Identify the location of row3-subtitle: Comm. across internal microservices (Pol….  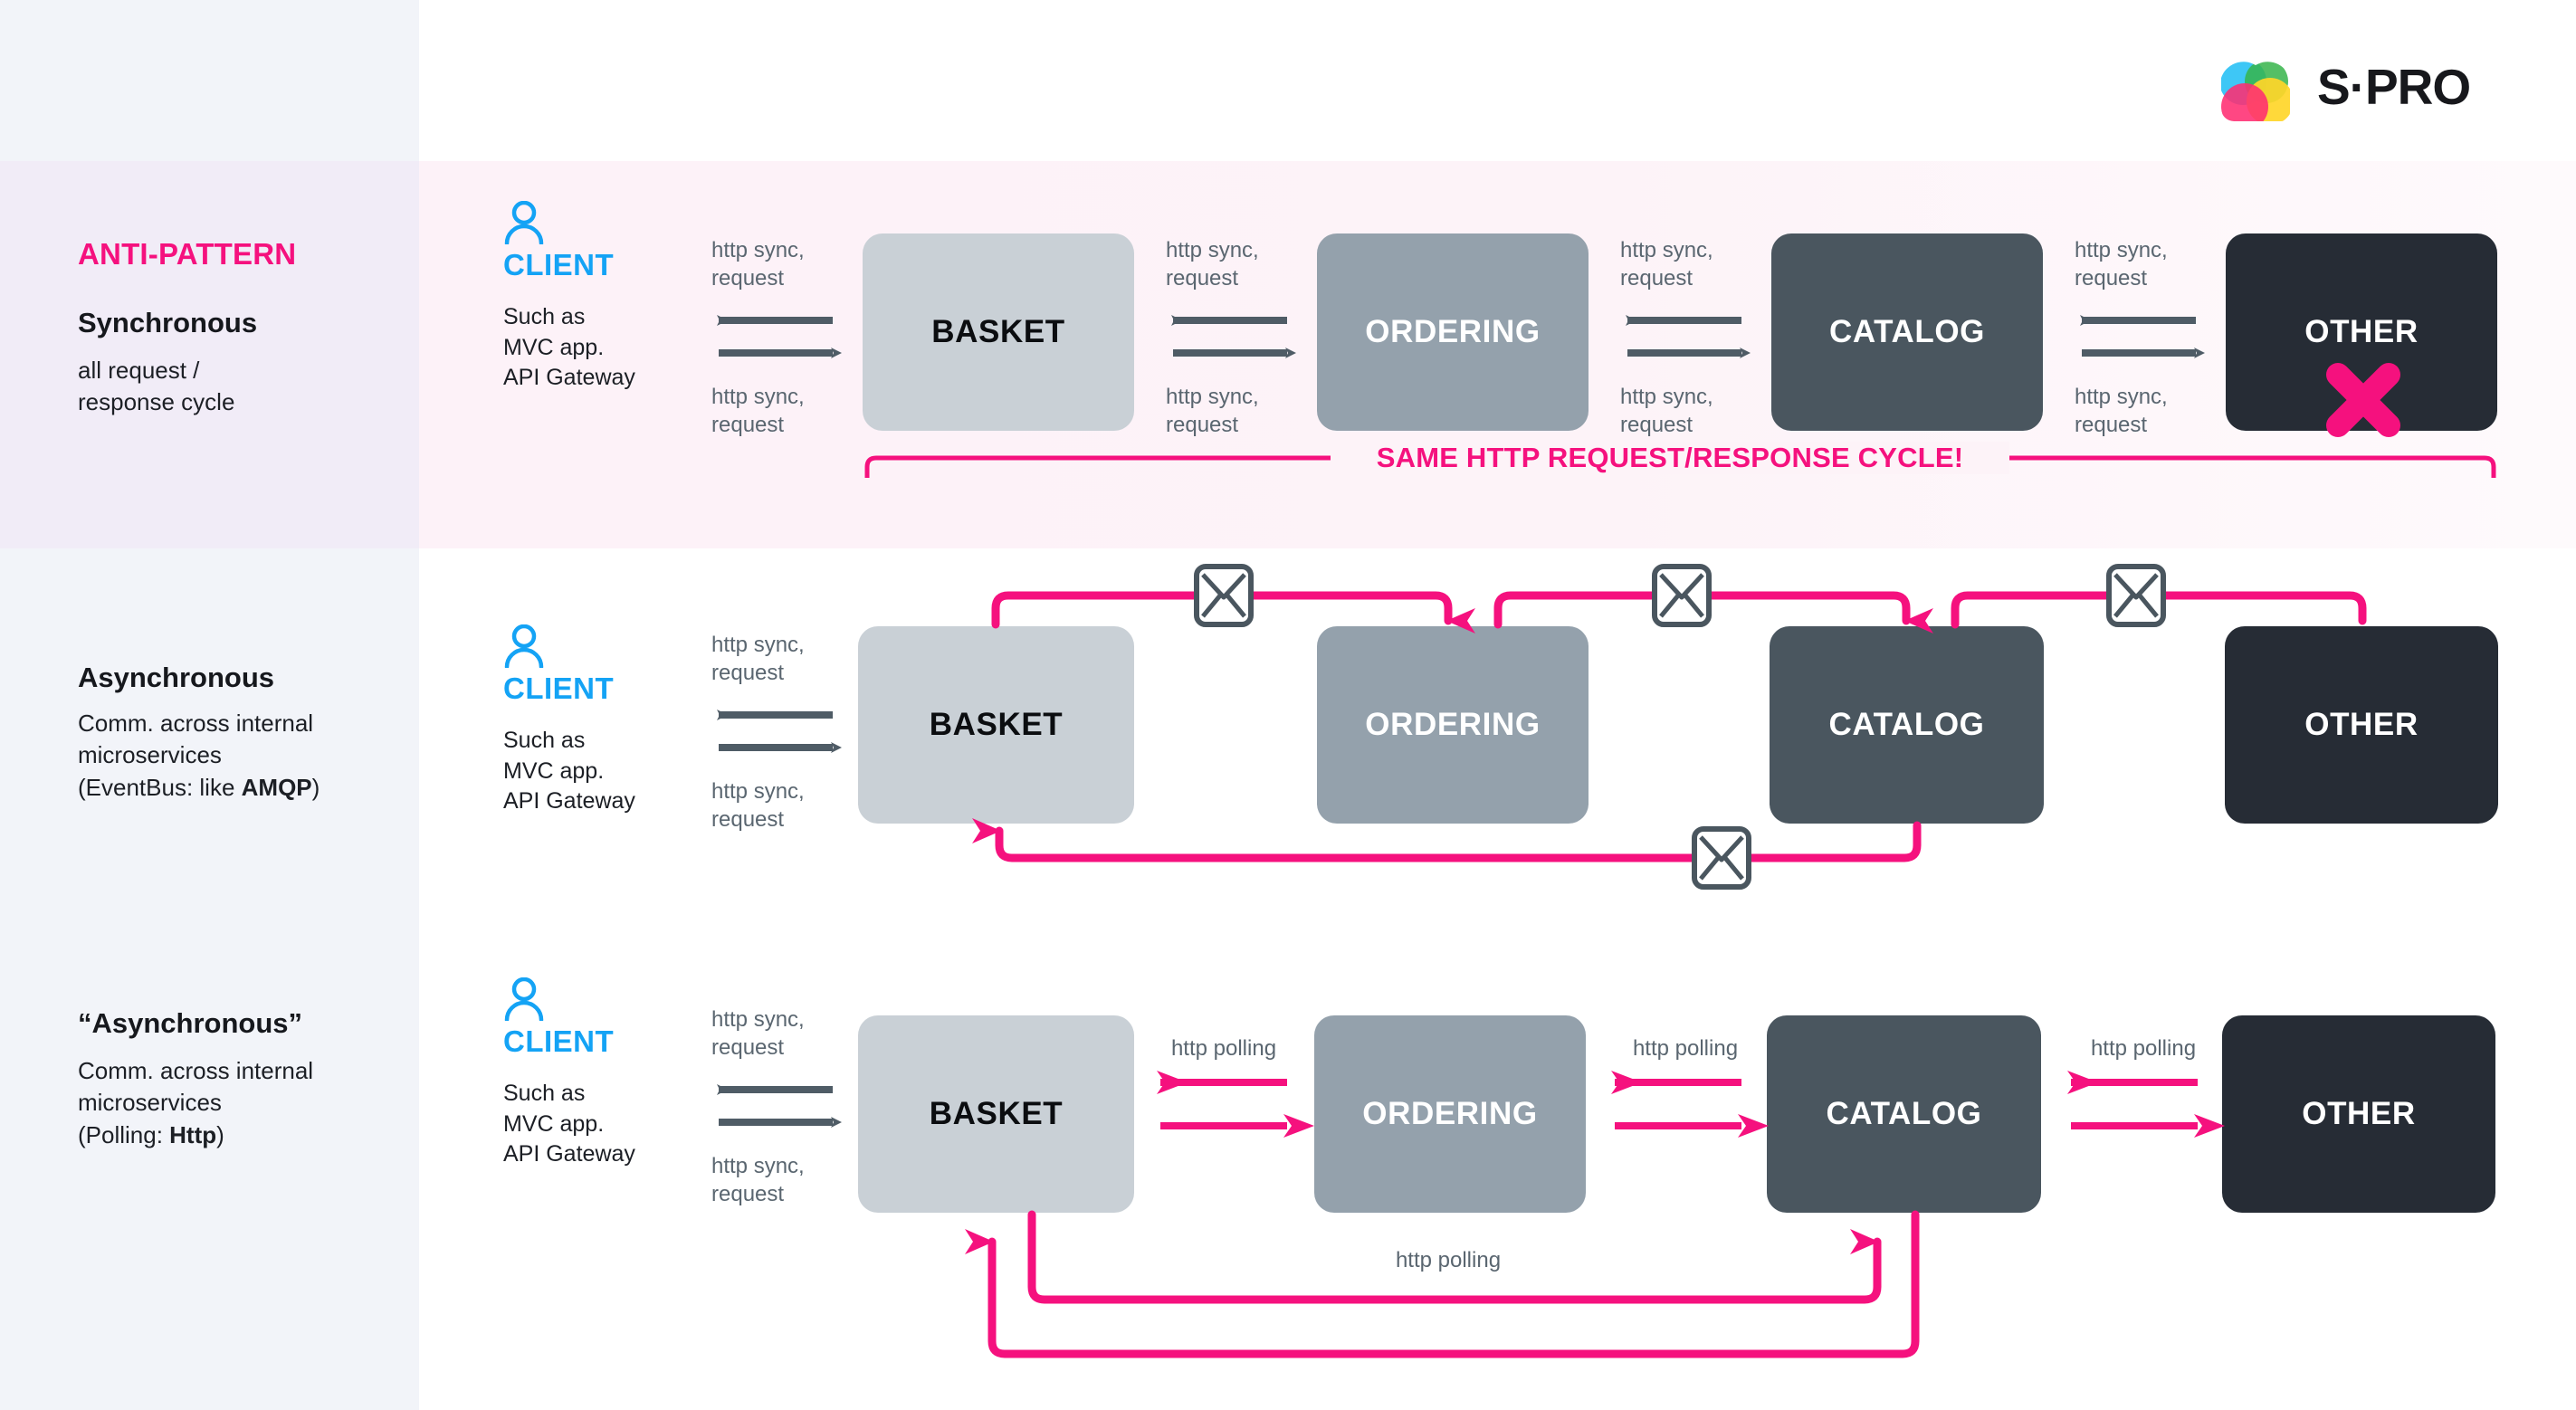
(196, 1102).